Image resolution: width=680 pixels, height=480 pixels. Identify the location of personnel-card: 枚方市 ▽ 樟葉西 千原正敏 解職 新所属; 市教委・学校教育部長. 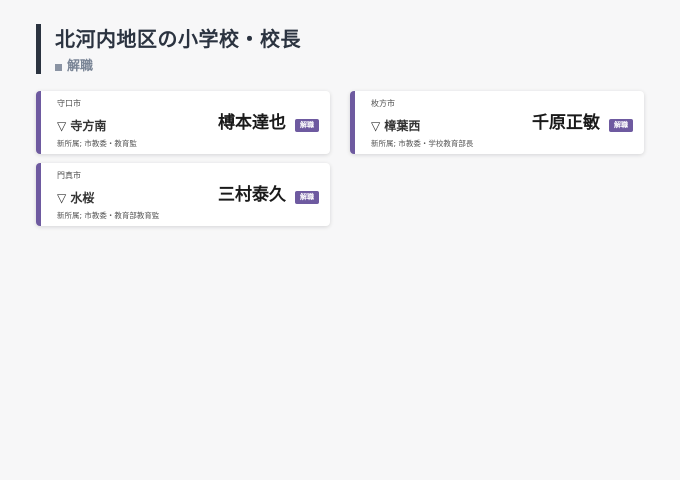
(497, 122).